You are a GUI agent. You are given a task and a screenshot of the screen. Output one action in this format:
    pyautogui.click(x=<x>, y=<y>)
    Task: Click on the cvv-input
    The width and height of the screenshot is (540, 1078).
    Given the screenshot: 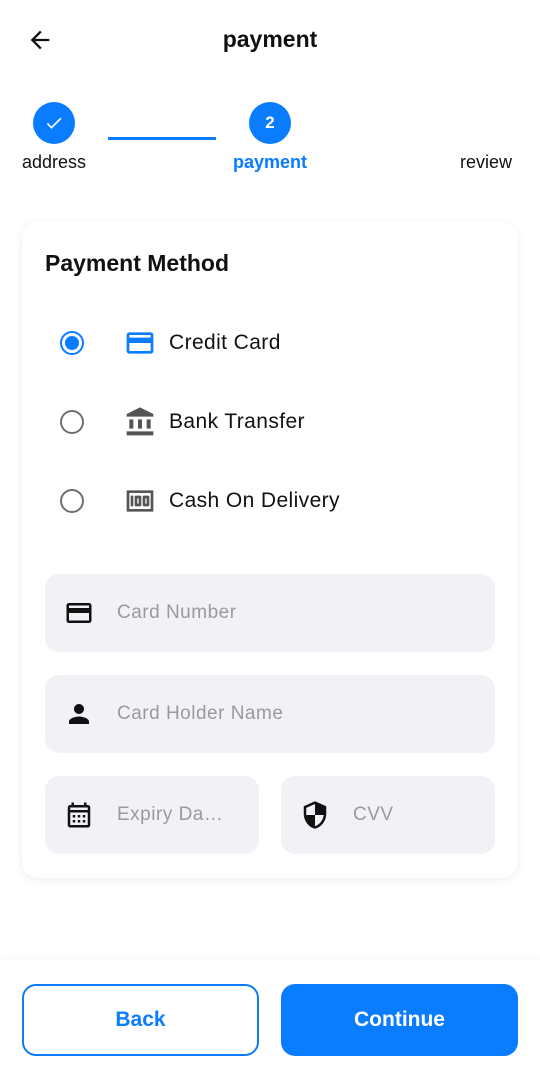 What is the action you would take?
    pyautogui.click(x=417, y=815)
    